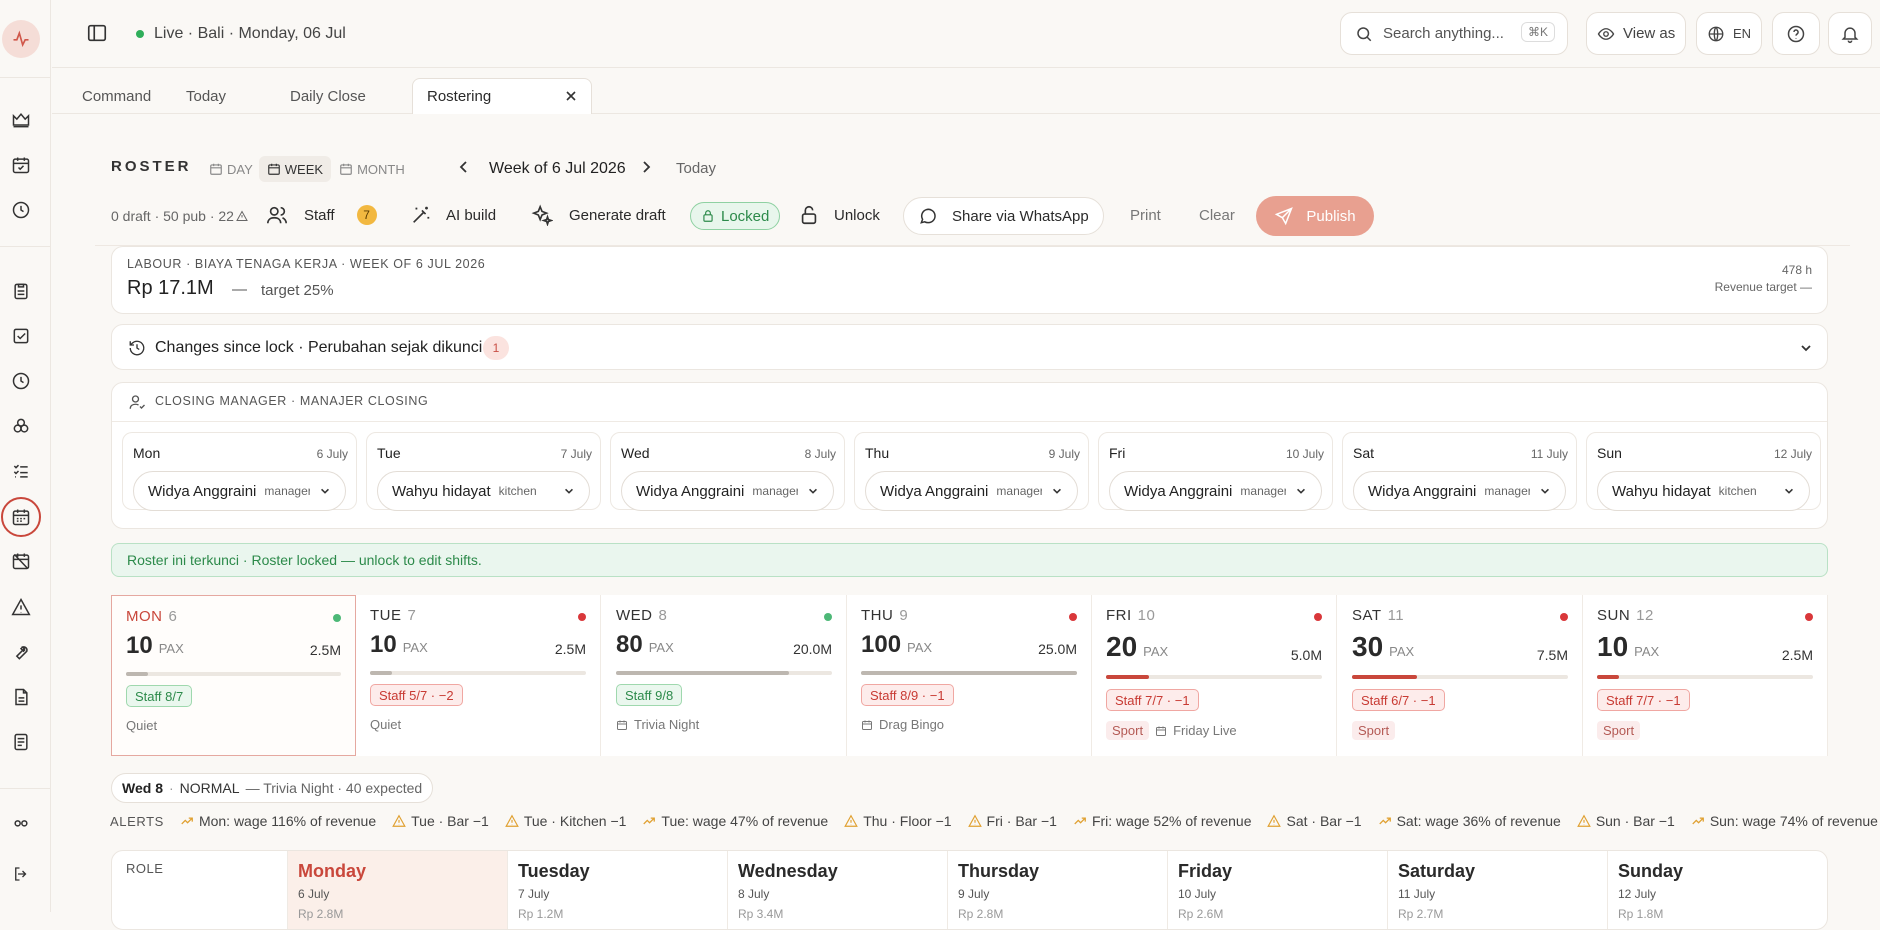  What do you see at coordinates (393, 615) in the screenshot?
I see `day-card-header: TUE 7` at bounding box center [393, 615].